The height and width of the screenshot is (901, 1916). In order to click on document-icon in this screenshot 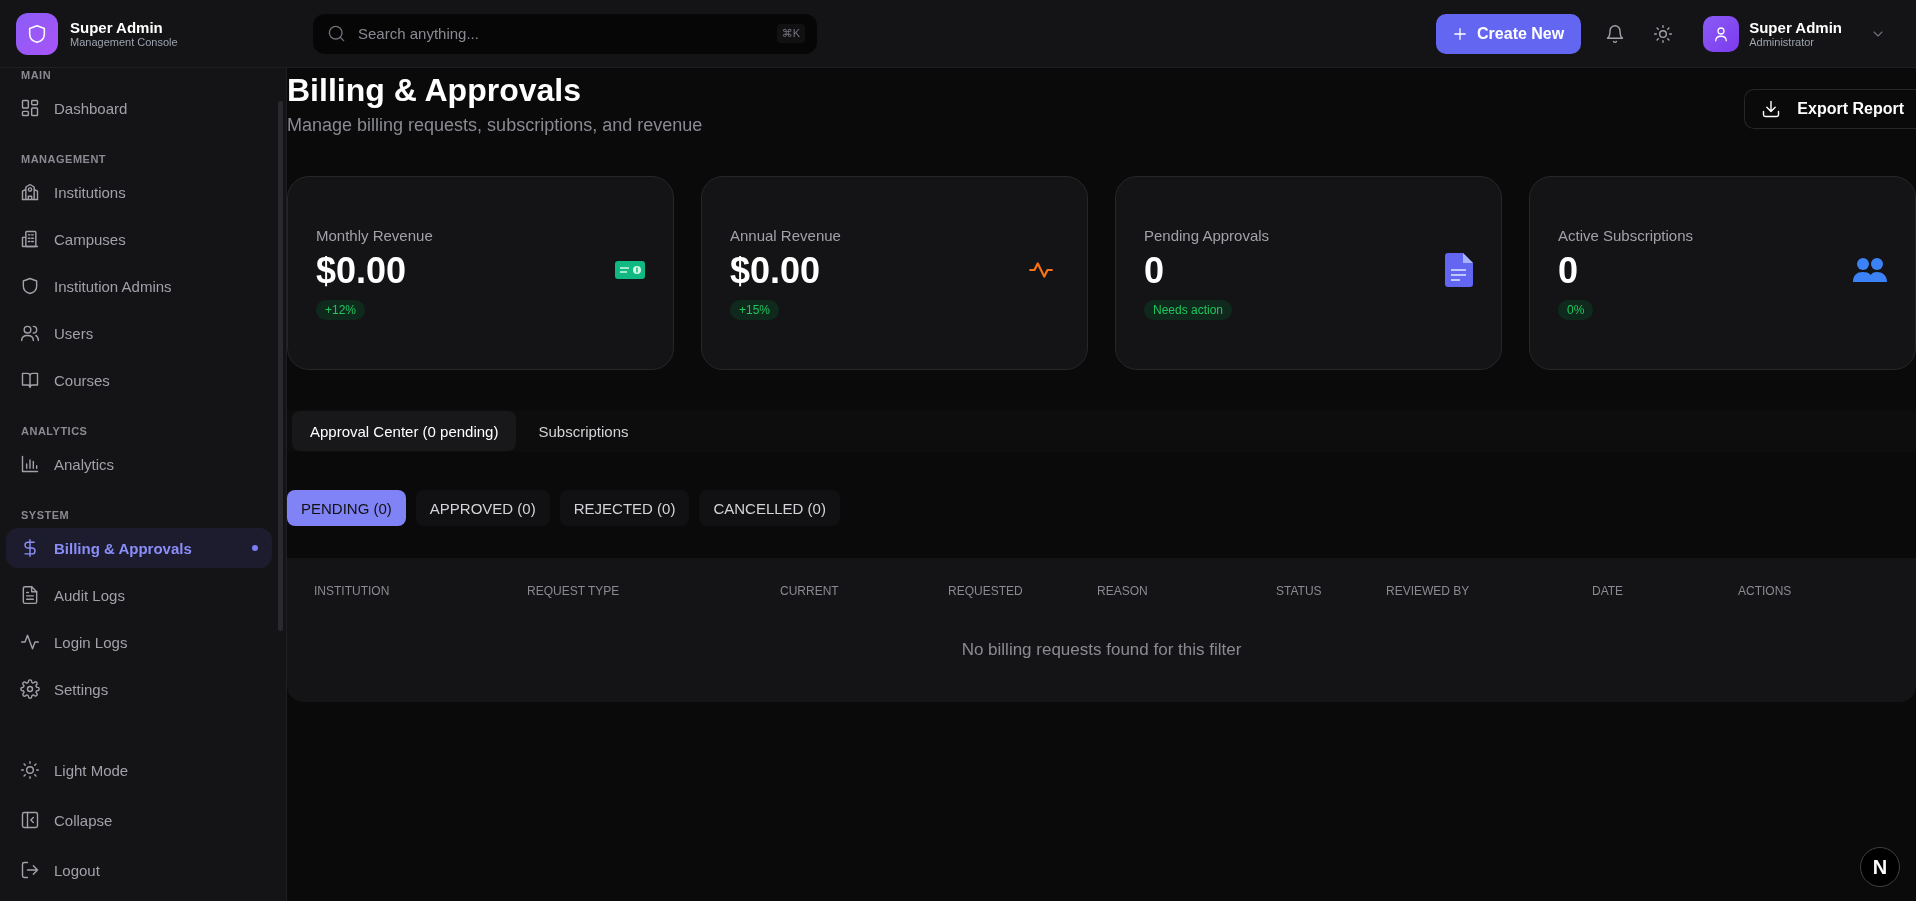, I will do `click(30, 595)`.